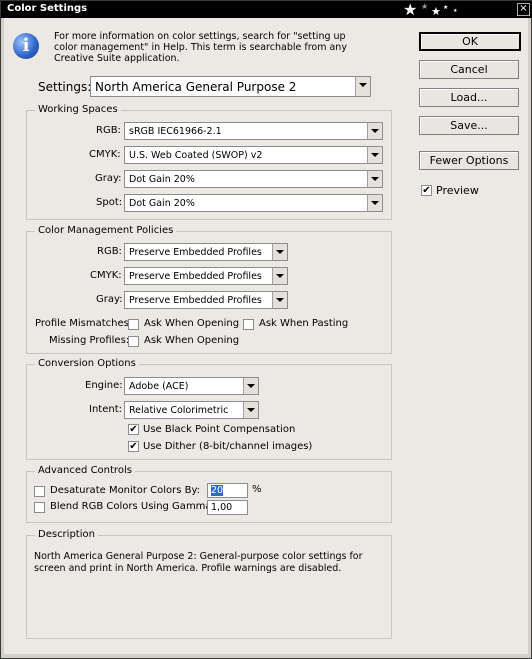  What do you see at coordinates (227, 490) in the screenshot?
I see `desaturate-input: 20` at bounding box center [227, 490].